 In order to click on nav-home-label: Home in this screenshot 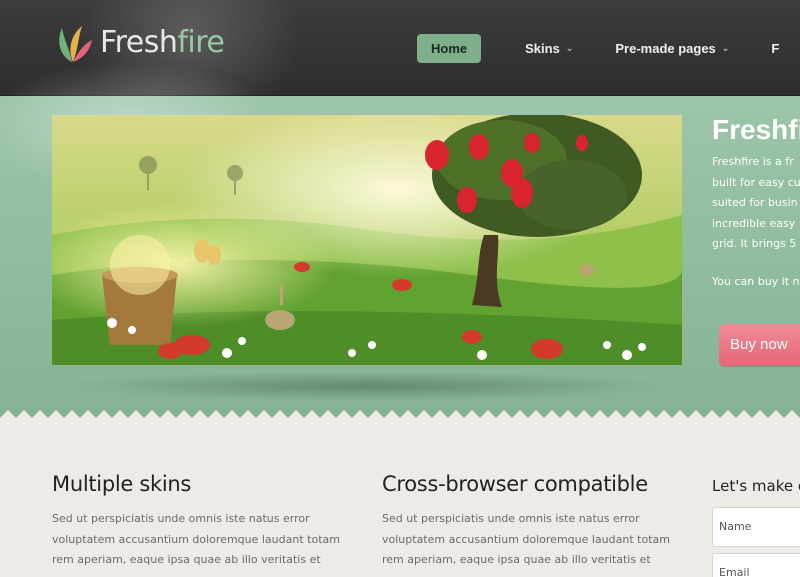, I will do `click(449, 48)`.